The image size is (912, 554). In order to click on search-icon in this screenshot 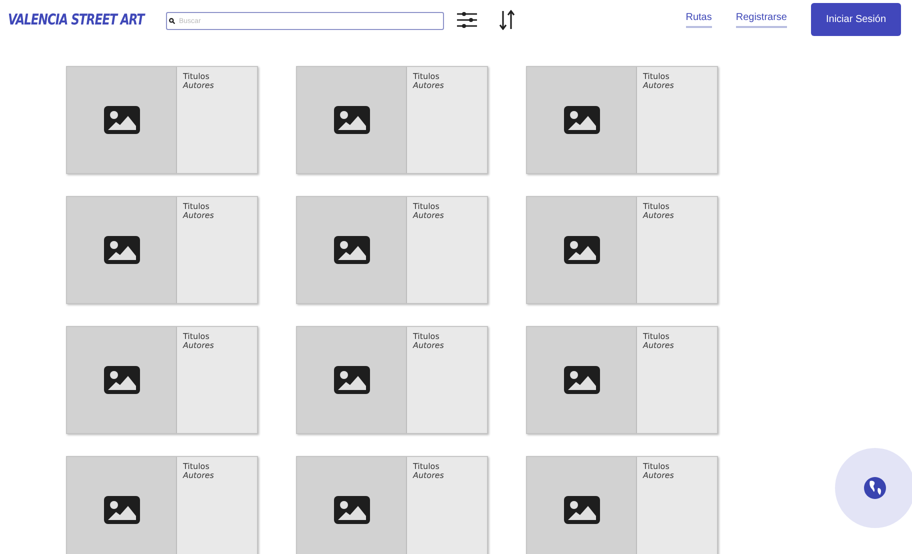, I will do `click(172, 21)`.